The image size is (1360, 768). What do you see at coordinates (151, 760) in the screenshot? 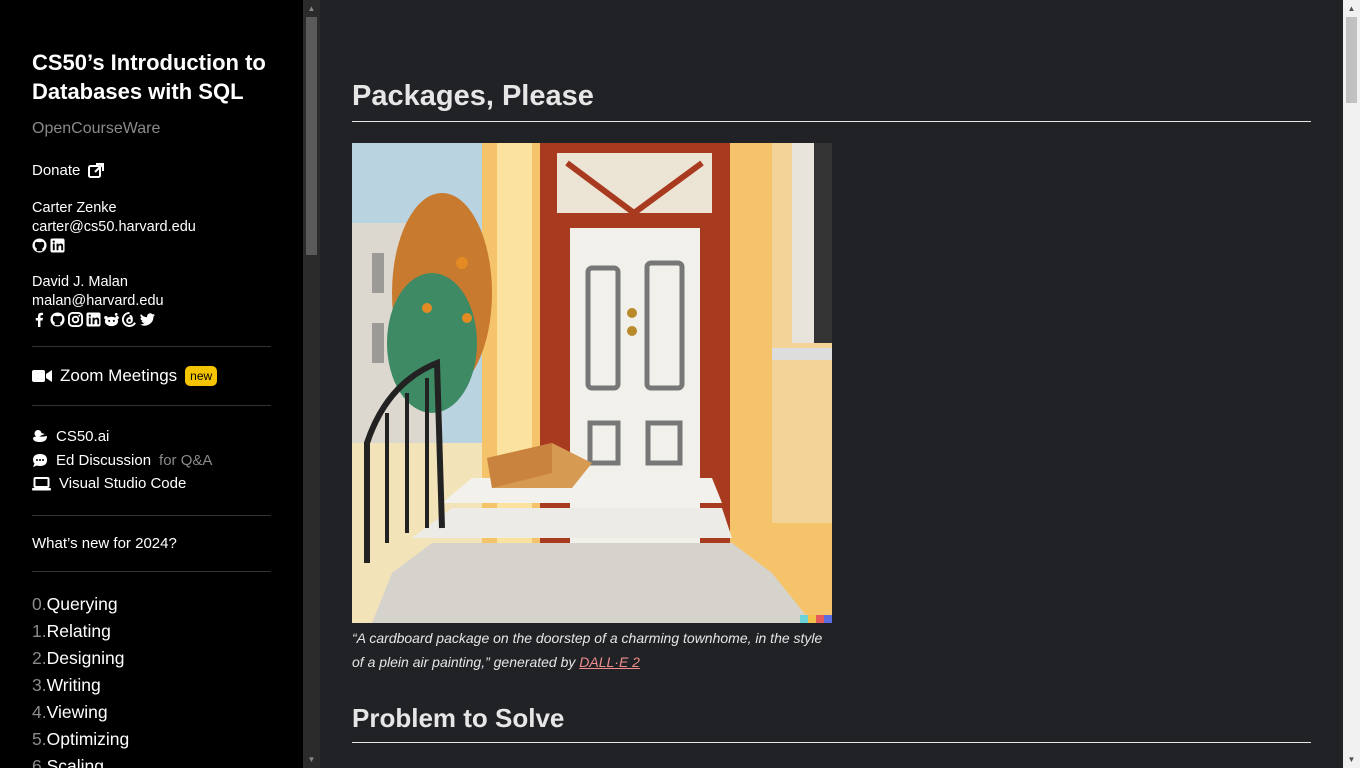
I see `lecture-item: 6.Scaling` at bounding box center [151, 760].